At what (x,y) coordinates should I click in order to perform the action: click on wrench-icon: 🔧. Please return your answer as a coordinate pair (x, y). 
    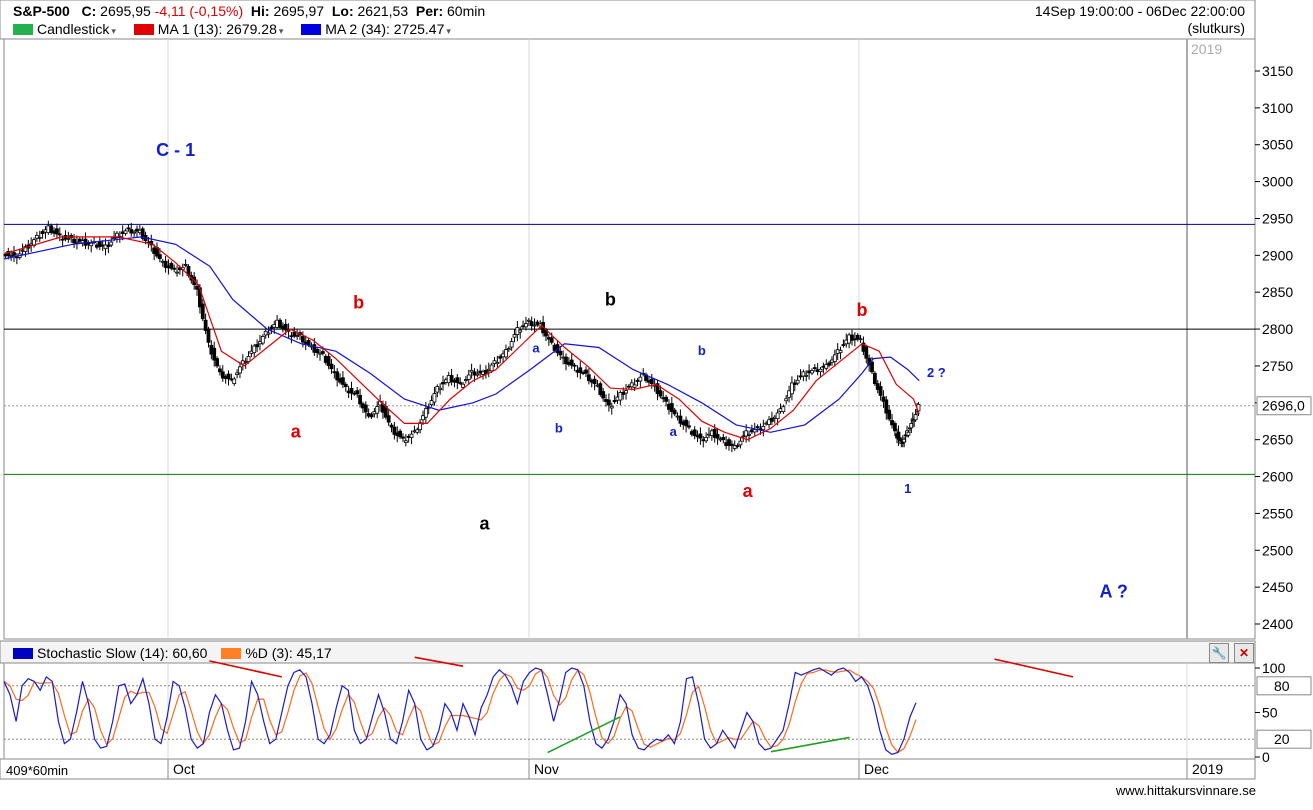
    Looking at the image, I should click on (1219, 653).